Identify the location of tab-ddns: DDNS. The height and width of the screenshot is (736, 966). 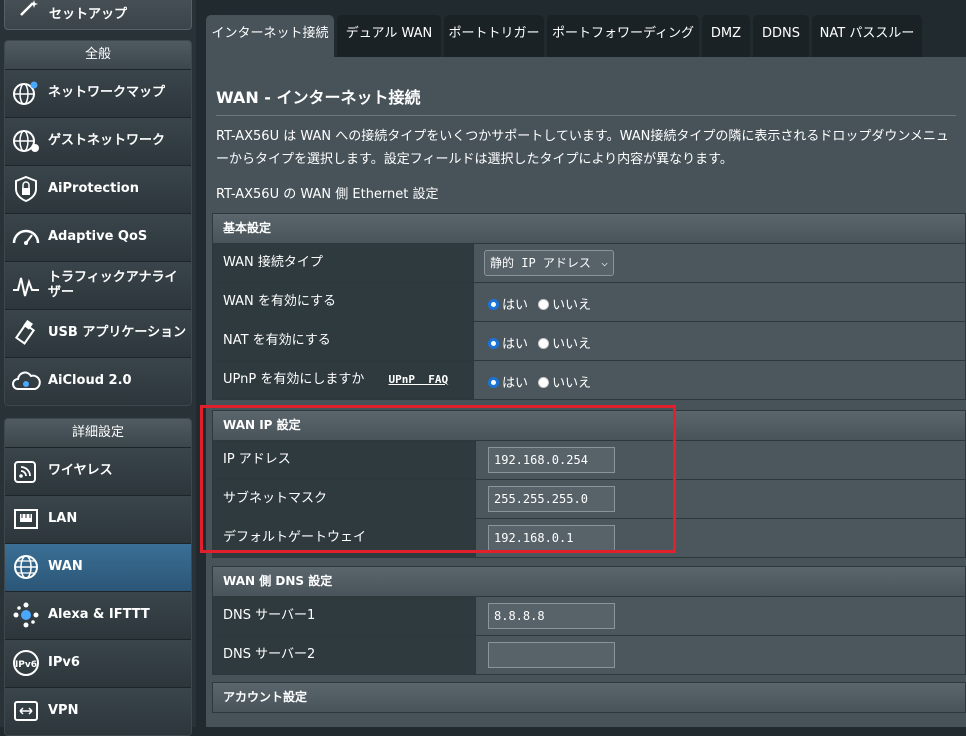
(781, 36).